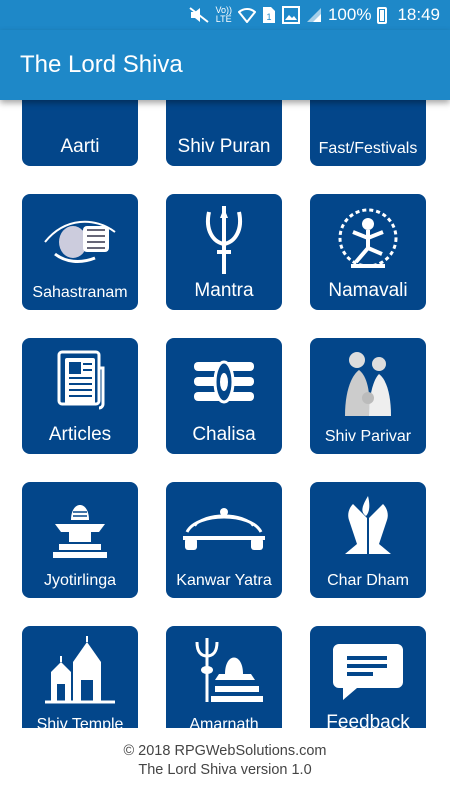 This screenshot has height=800, width=450. What do you see at coordinates (225, 770) in the screenshot?
I see `version-text: The Lord Shiva version 1.0` at bounding box center [225, 770].